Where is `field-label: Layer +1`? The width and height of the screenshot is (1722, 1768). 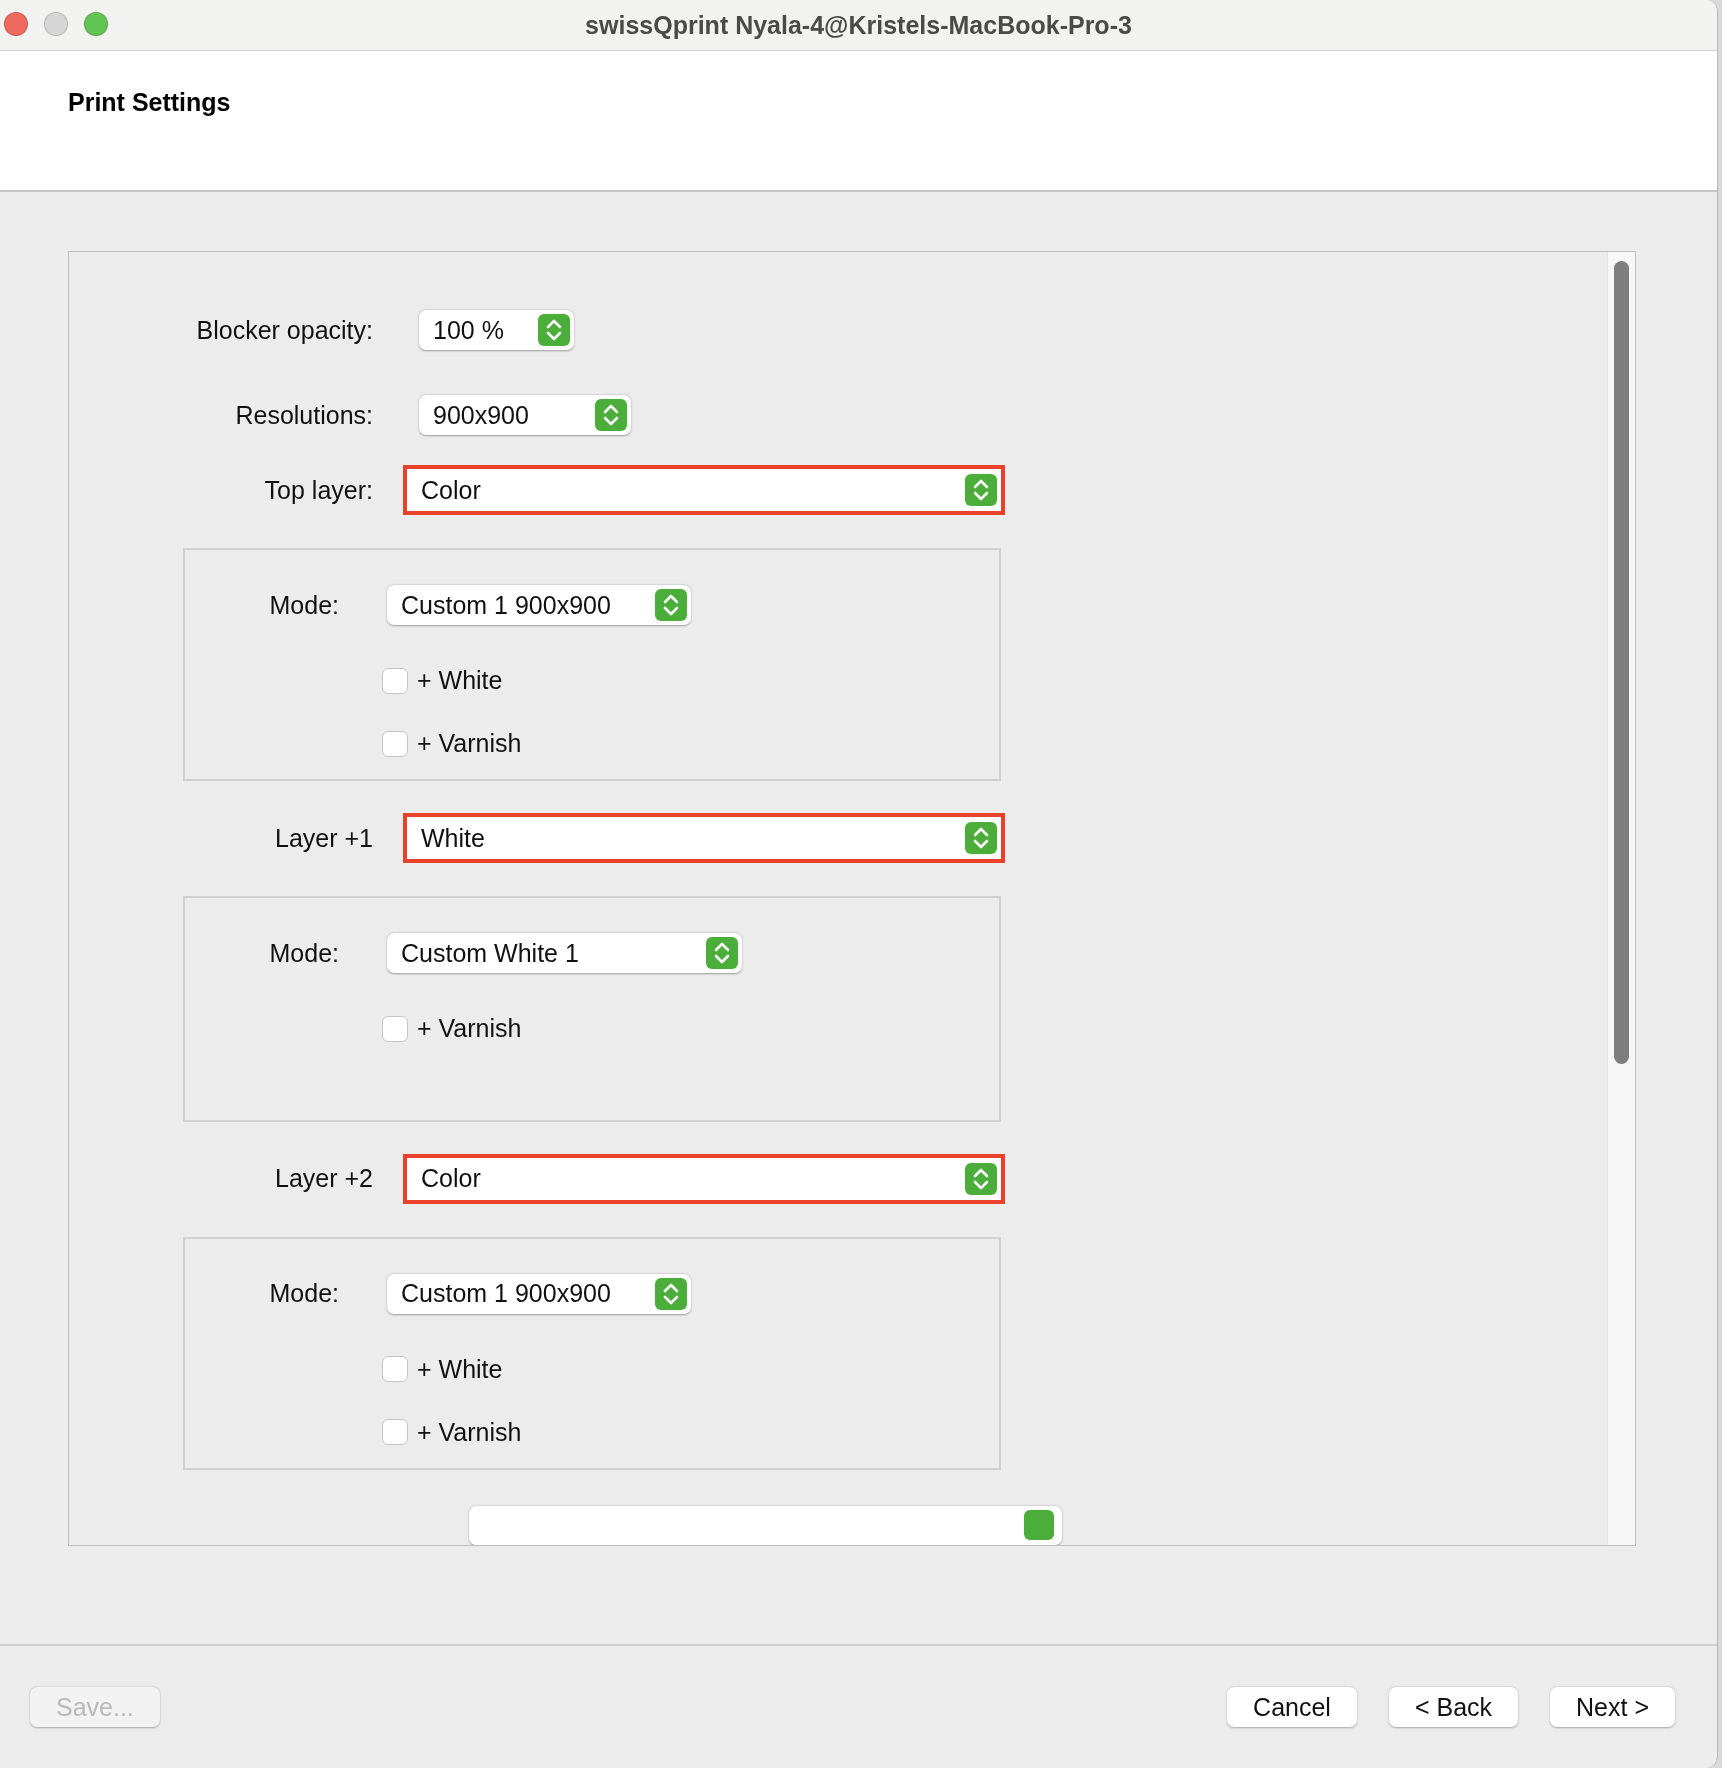
field-label: Layer +1 is located at coordinates (323, 838).